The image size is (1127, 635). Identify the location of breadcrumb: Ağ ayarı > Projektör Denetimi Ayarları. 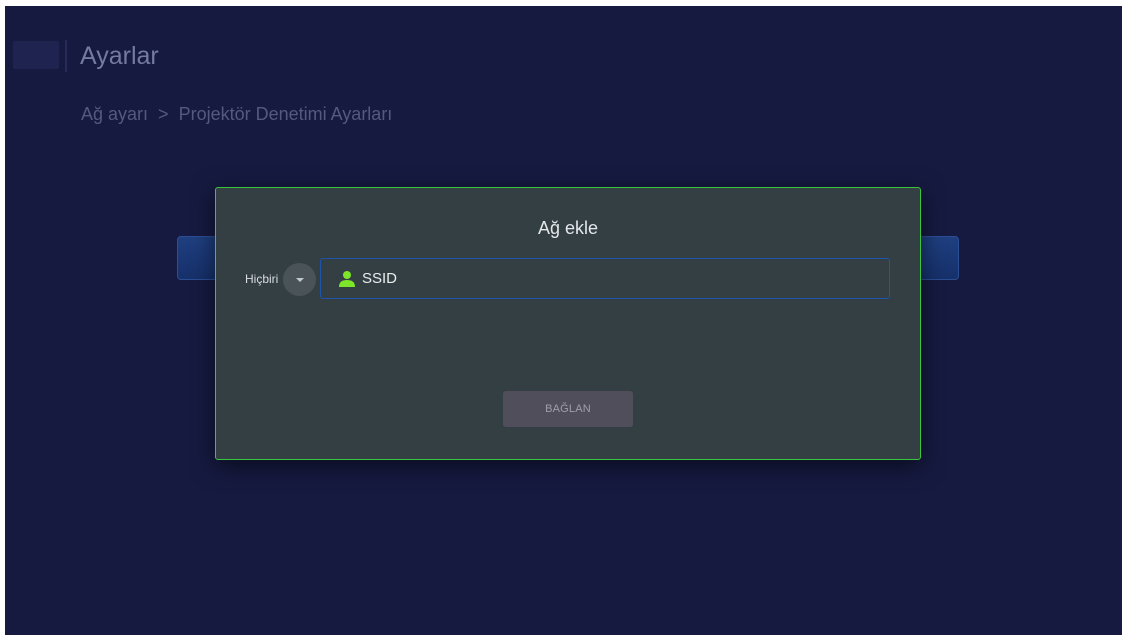
(236, 114).